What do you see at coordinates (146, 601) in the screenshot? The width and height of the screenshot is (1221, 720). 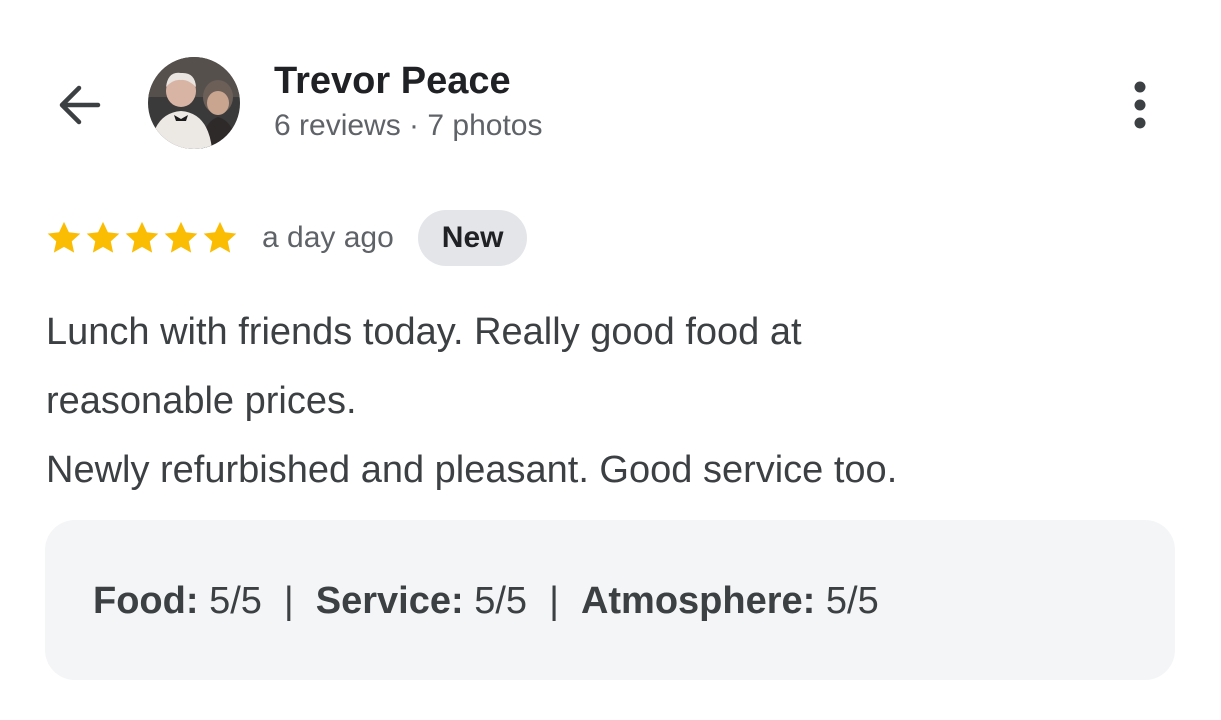 I see `food-label: Food:` at bounding box center [146, 601].